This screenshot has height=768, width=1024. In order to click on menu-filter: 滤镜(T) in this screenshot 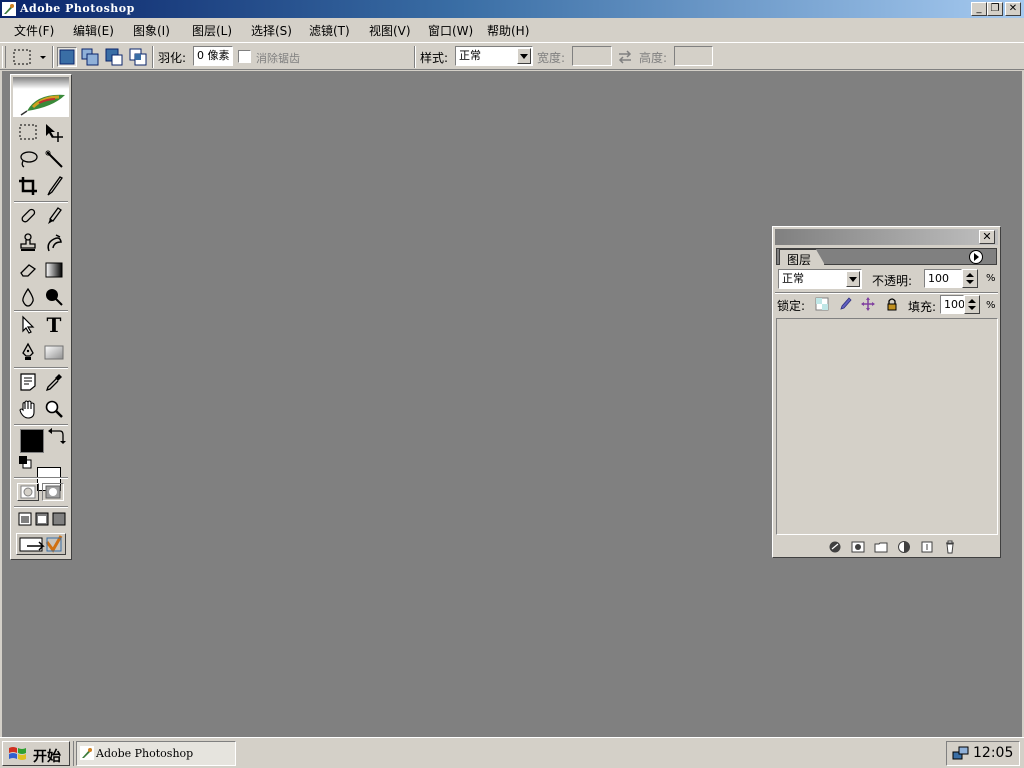, I will do `click(329, 30)`.